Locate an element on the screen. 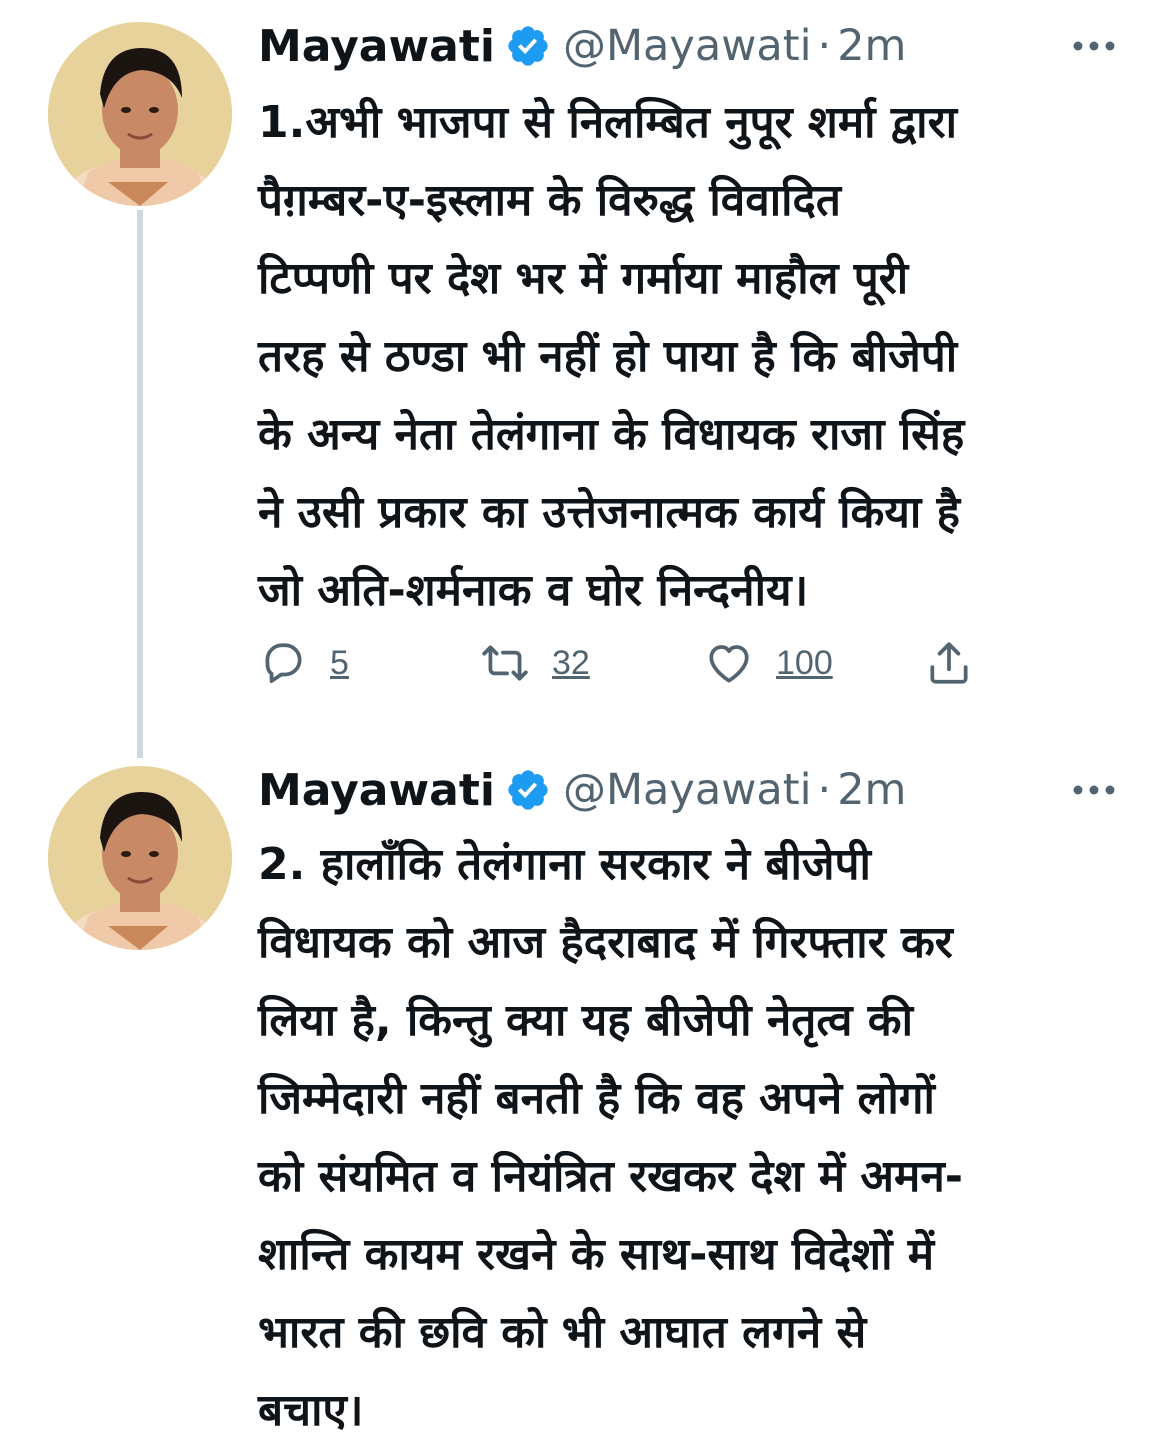  share-icon is located at coordinates (949, 663).